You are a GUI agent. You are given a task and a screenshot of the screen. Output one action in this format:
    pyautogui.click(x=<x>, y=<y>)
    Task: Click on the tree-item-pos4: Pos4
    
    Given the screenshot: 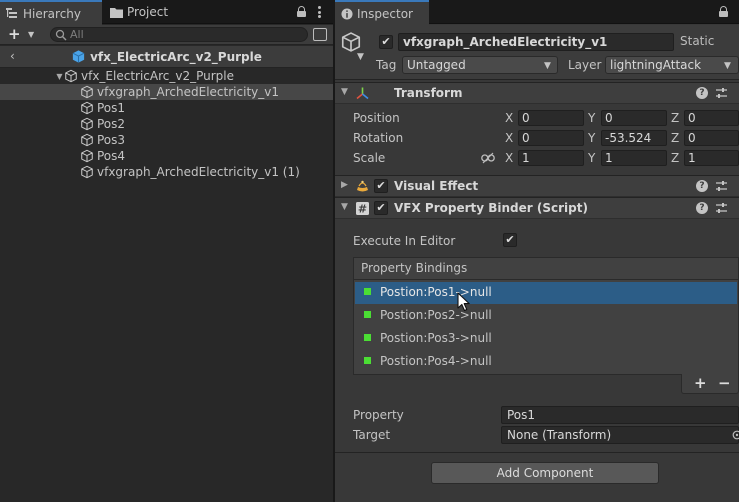 What is the action you would take?
    pyautogui.click(x=166, y=156)
    